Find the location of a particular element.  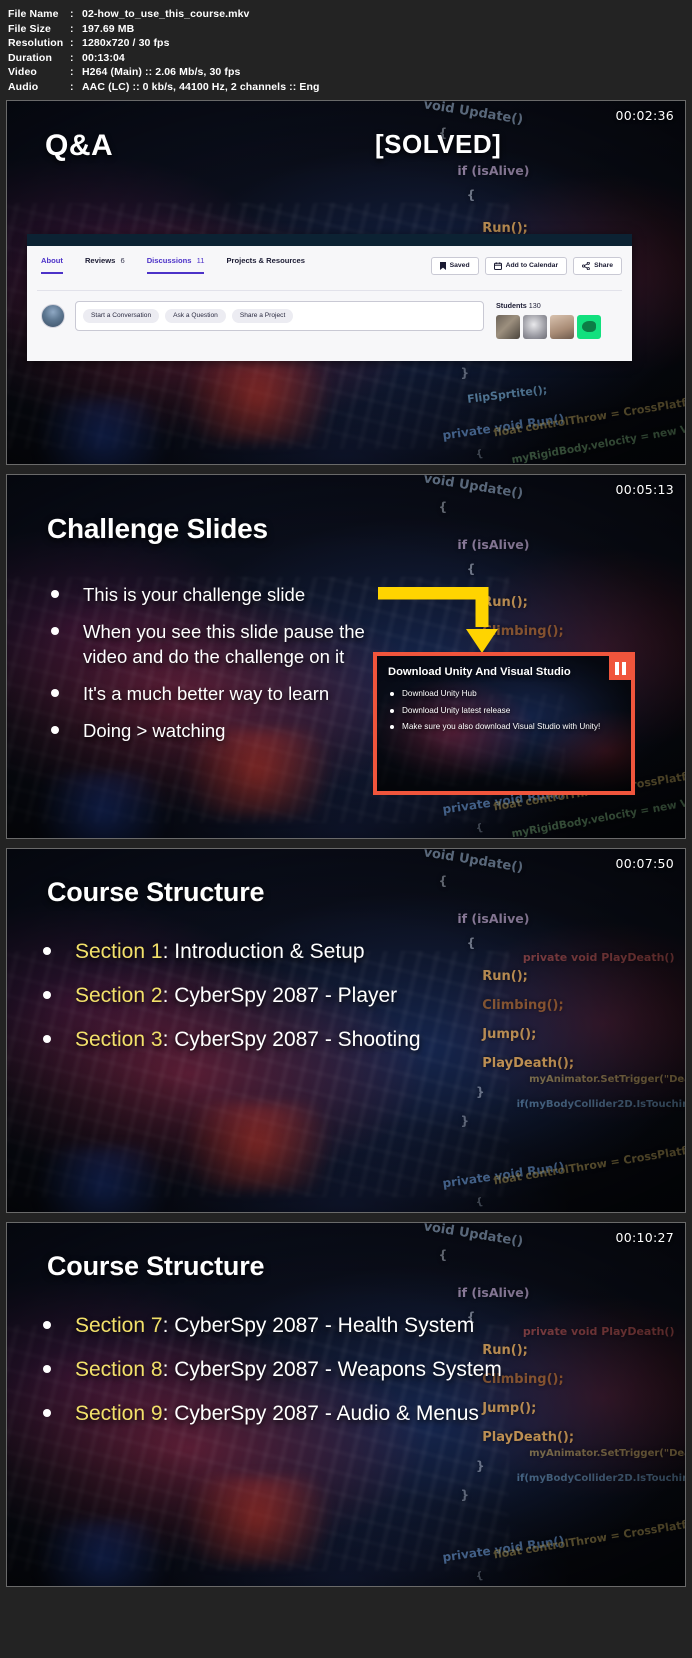

section-text: : Introduction & Setup is located at coordinates (263, 951).